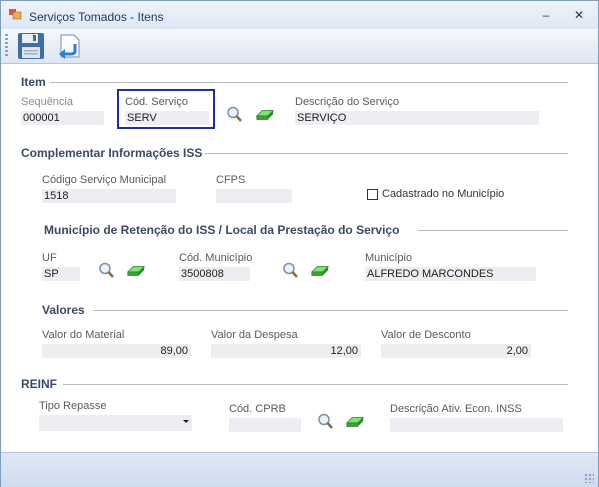 The height and width of the screenshot is (487, 599). Describe the element at coordinates (257, 409) in the screenshot. I see `cod-cprb-label: Cód. CPRB` at that location.